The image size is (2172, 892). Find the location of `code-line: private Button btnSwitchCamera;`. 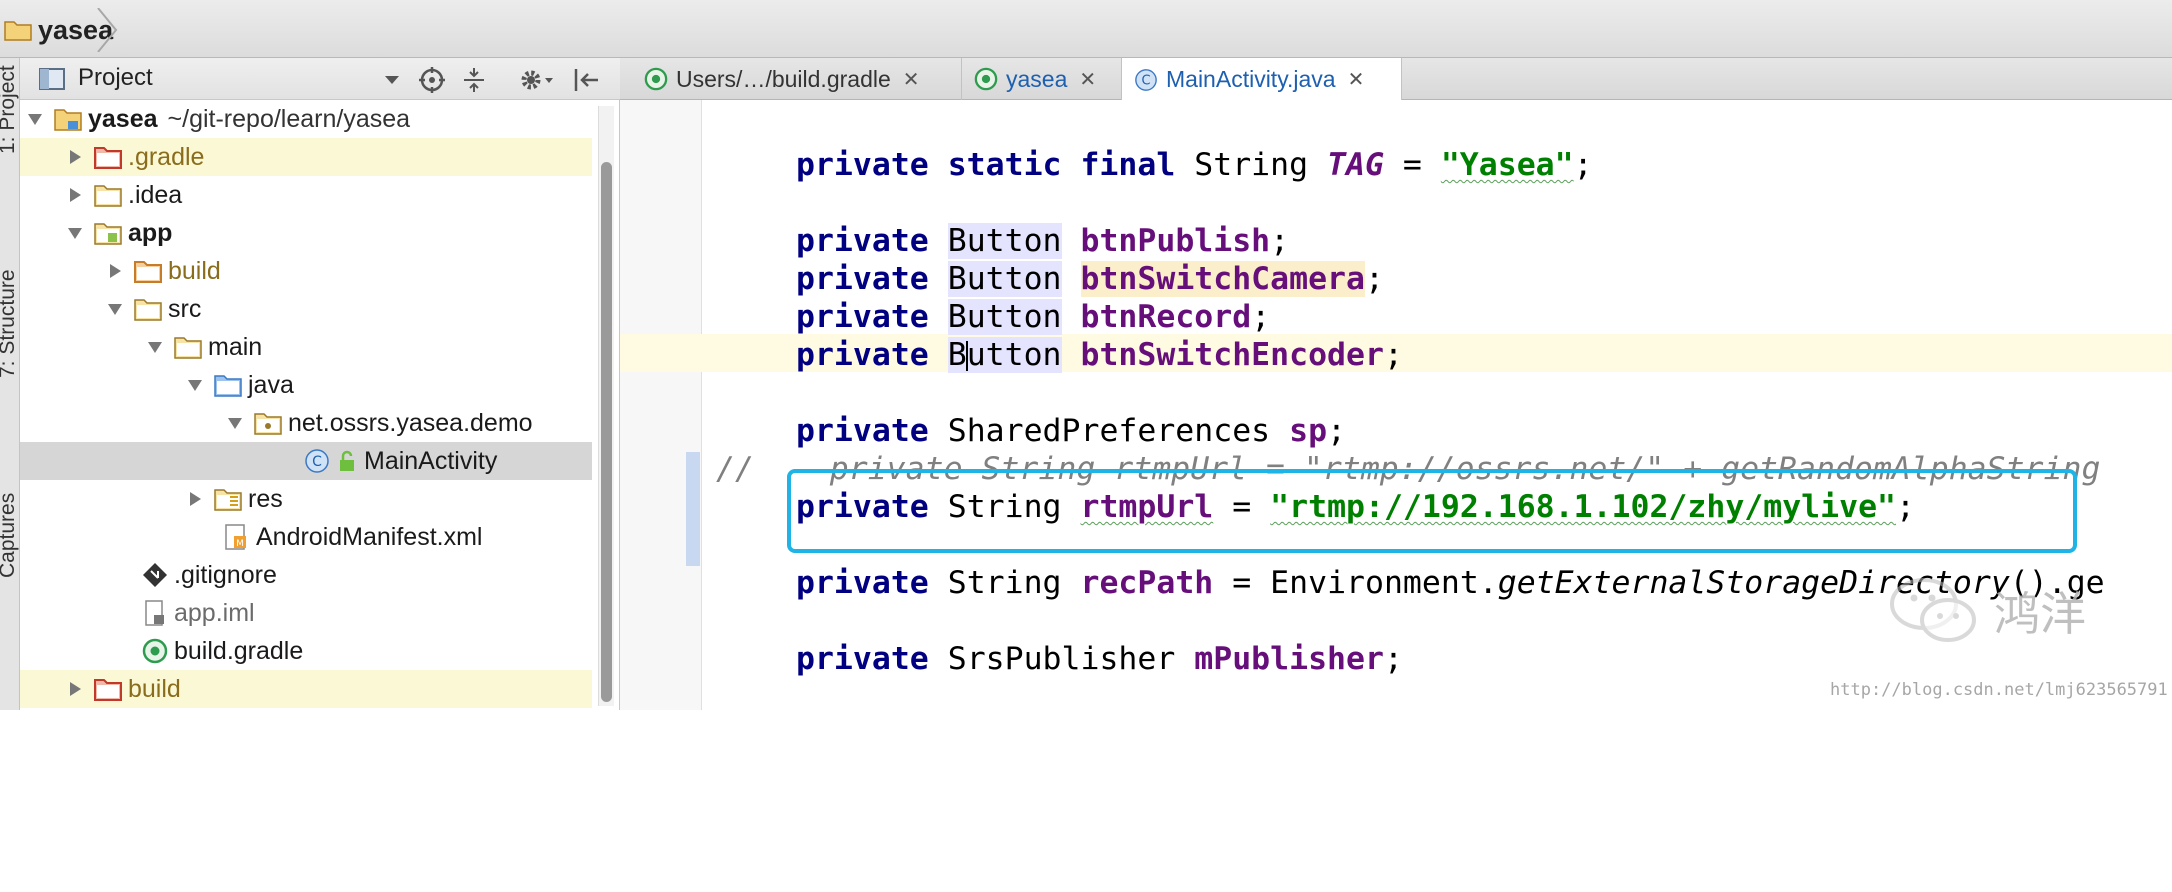

code-line: private Button btnSwitchCamera; is located at coordinates (1090, 279).